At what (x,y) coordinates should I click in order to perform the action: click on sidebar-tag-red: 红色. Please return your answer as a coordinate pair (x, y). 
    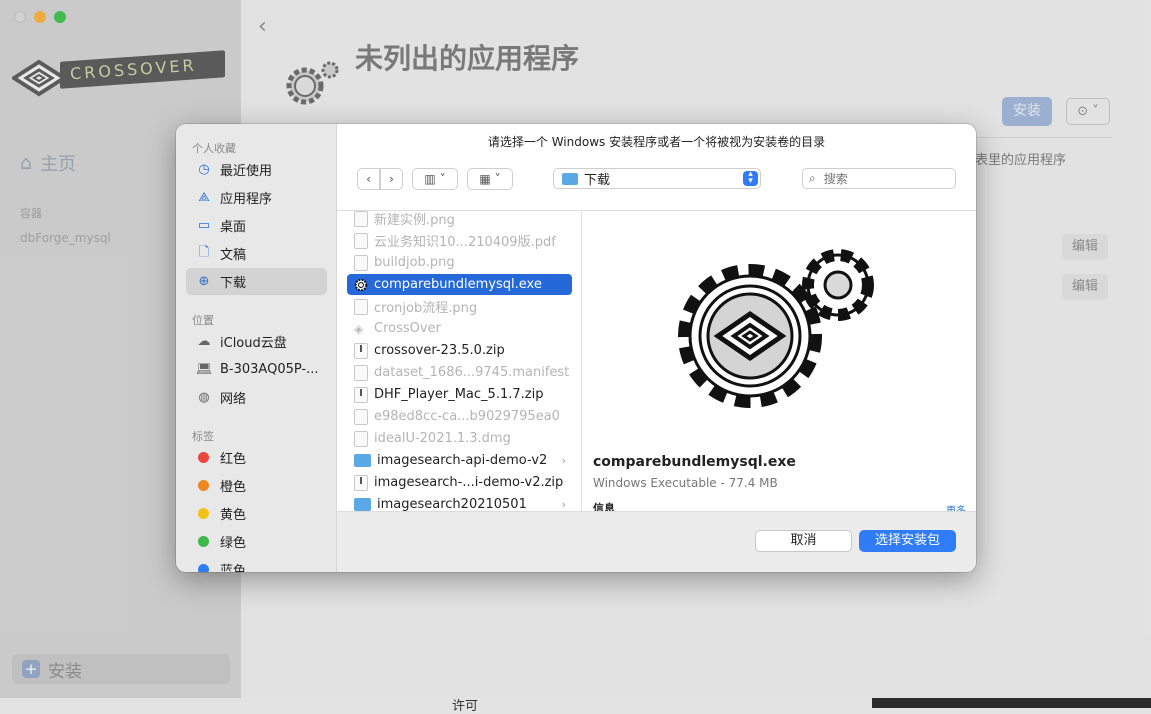
    Looking at the image, I should click on (256, 457).